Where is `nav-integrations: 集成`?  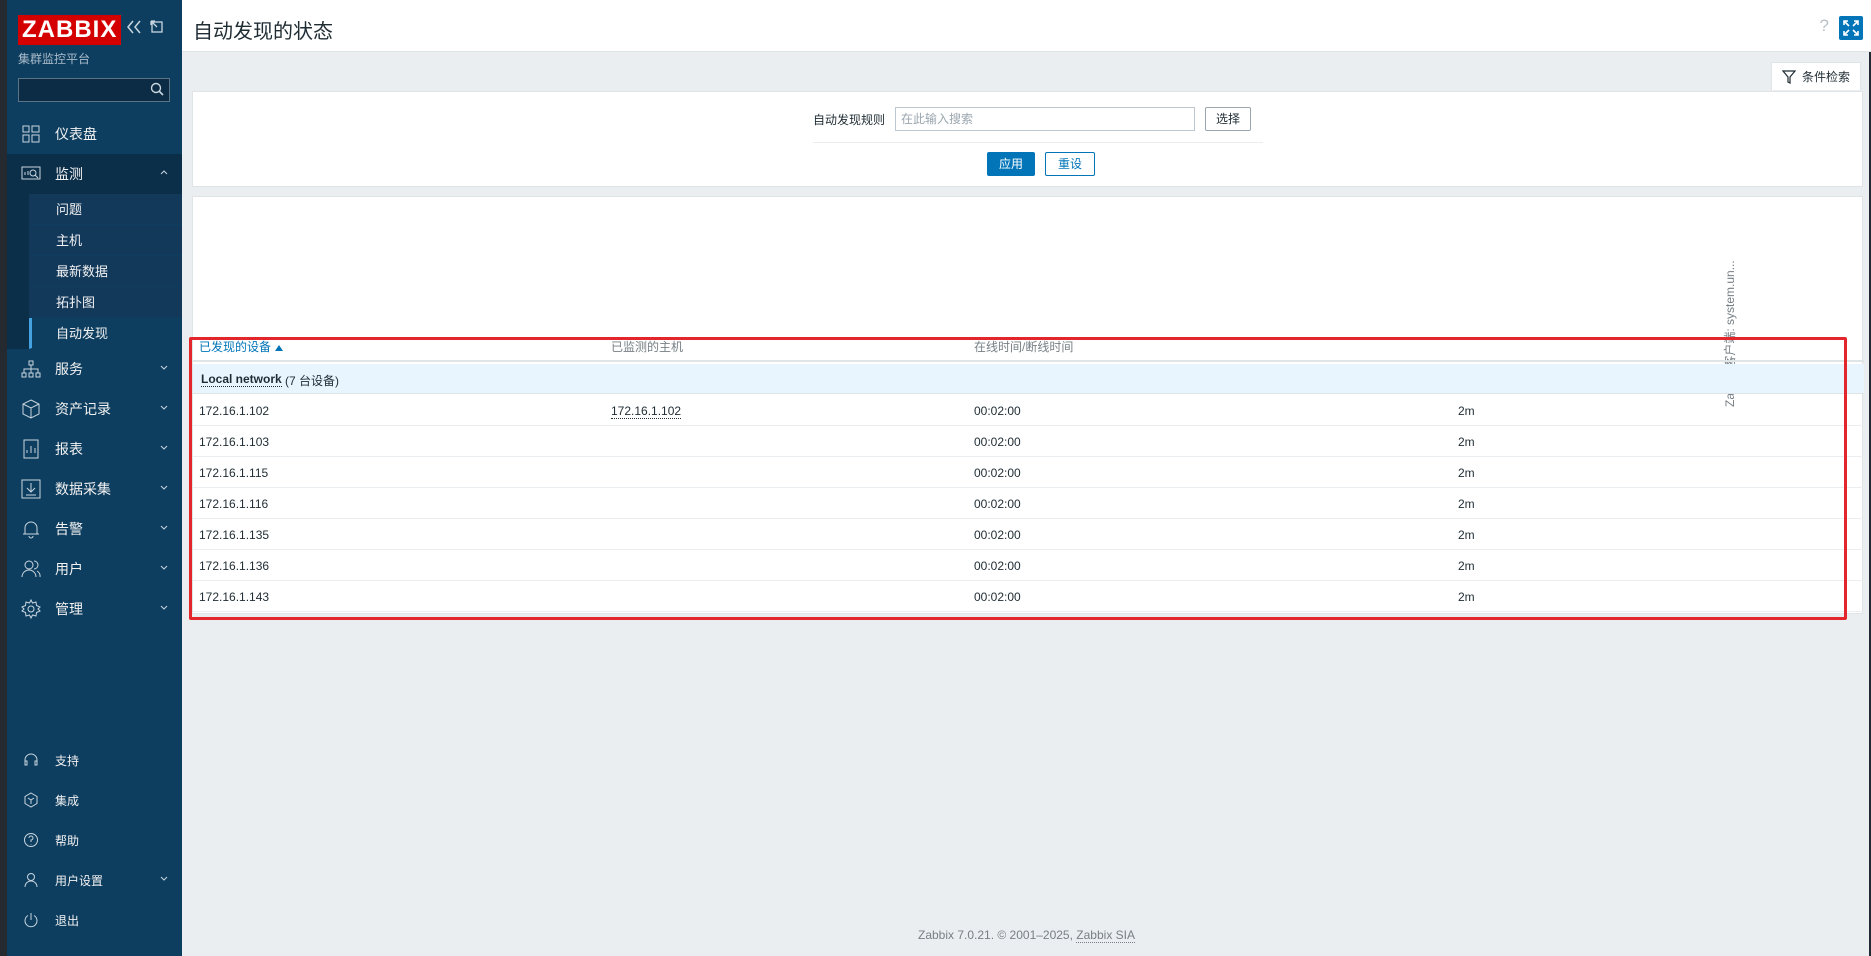
nav-integrations: 集成 is located at coordinates (94, 800).